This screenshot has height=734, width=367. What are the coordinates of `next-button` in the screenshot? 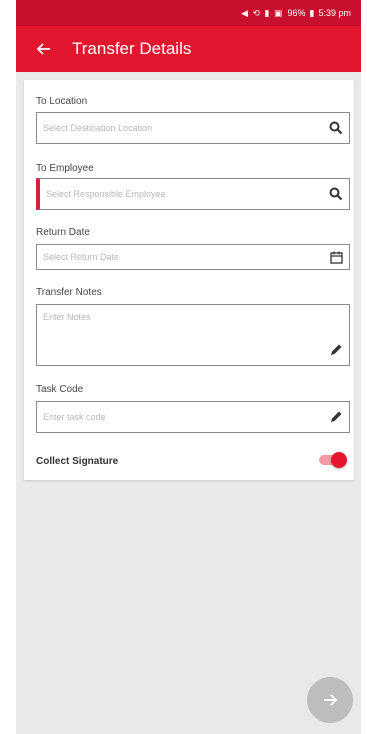 It's located at (330, 700).